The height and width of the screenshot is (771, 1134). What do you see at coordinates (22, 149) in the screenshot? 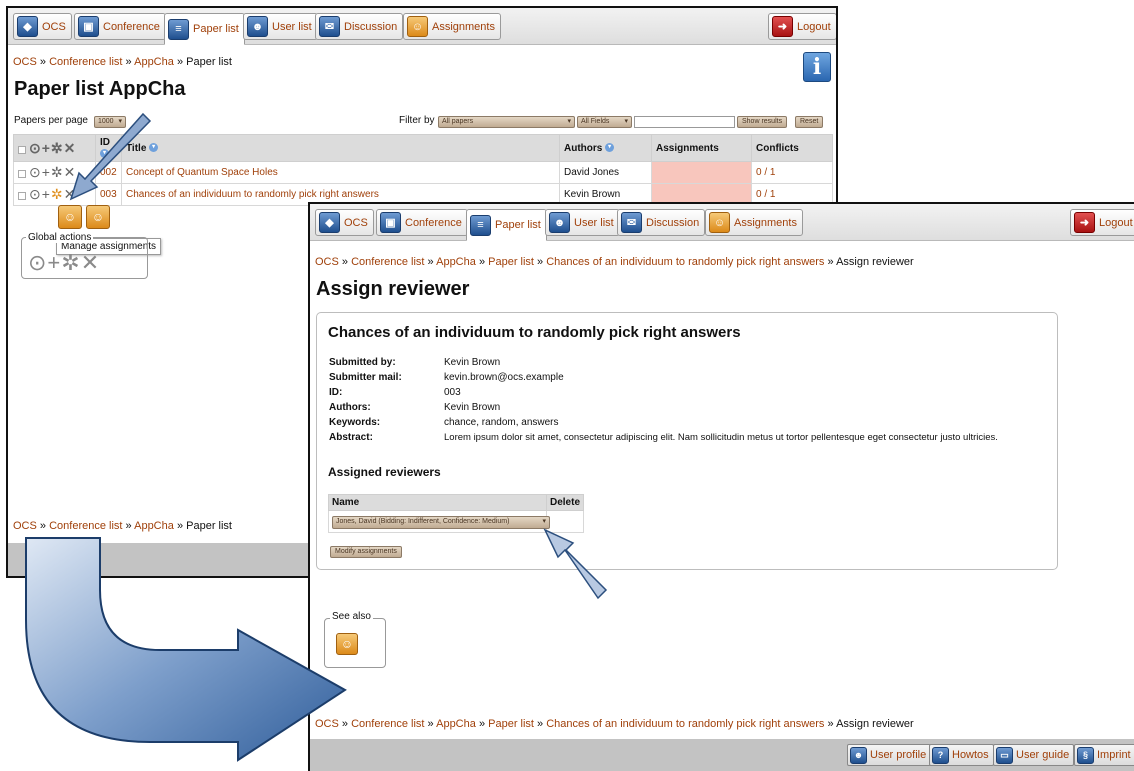
I see `select-all-checkbox` at bounding box center [22, 149].